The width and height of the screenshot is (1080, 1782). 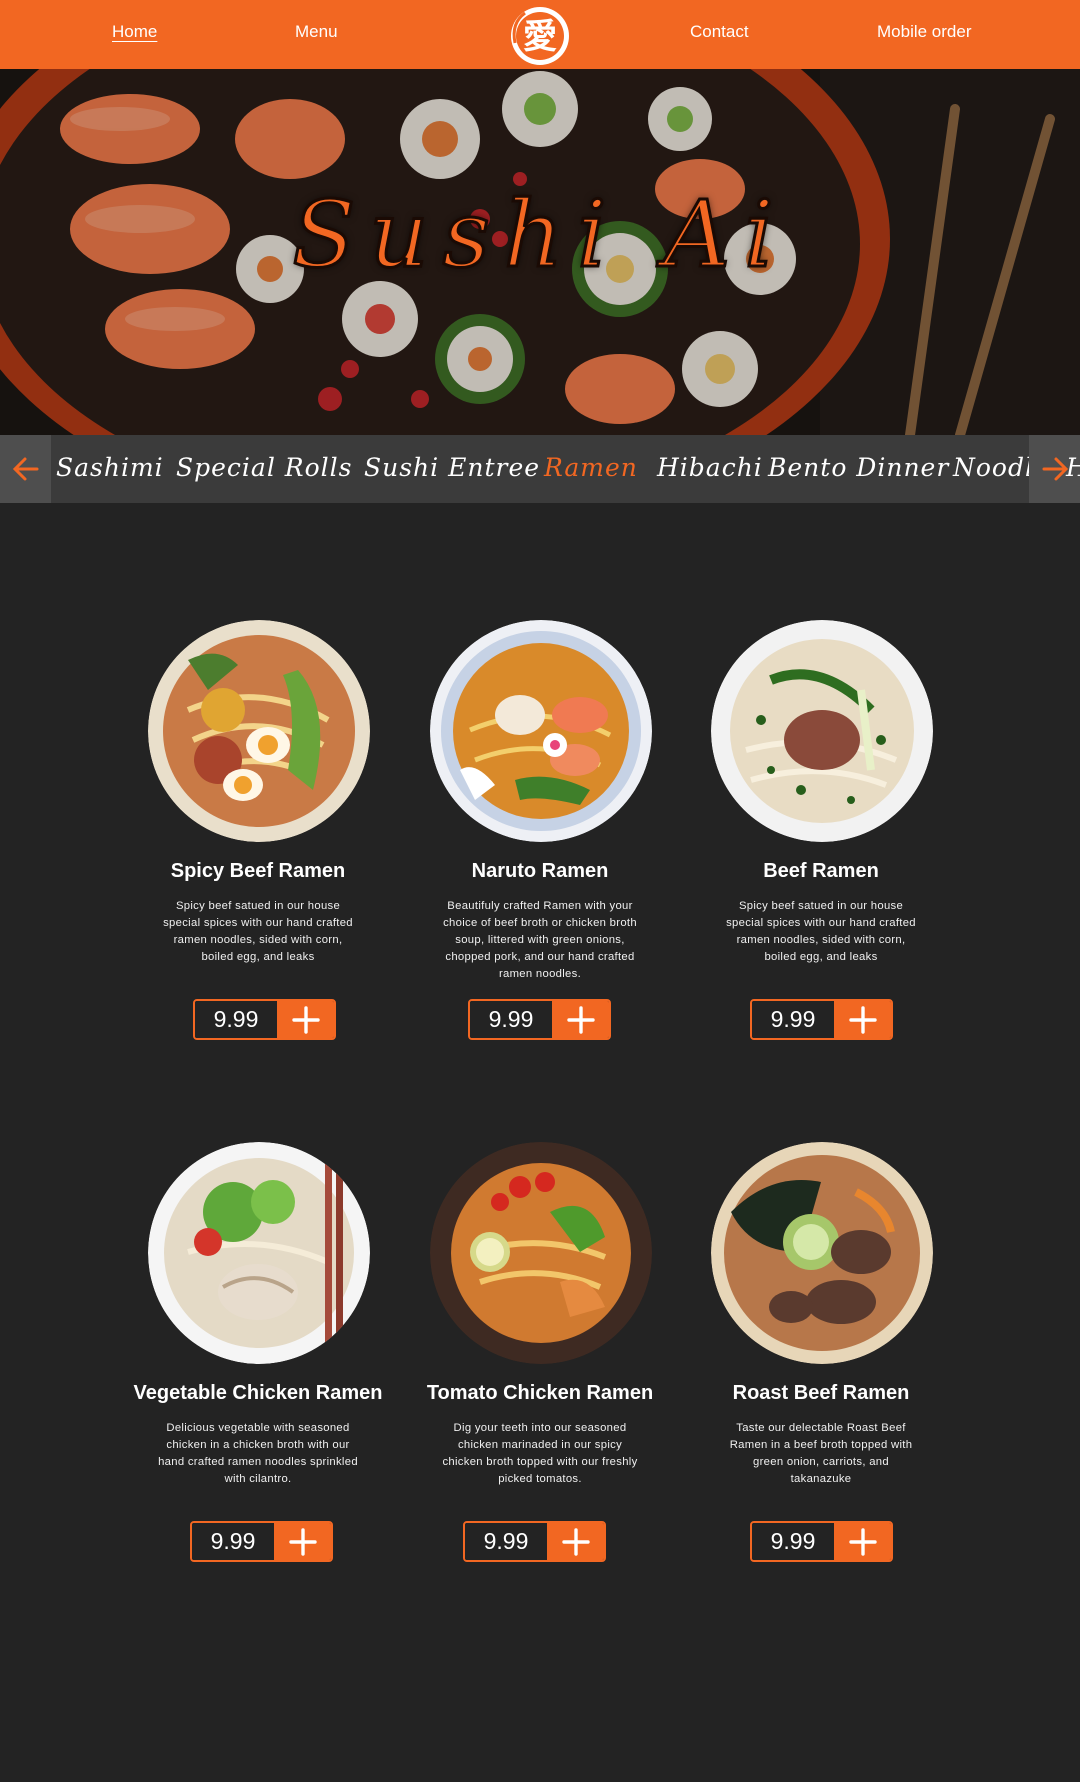 What do you see at coordinates (264, 467) in the screenshot?
I see `category-item-special-rolls: Special Rolls` at bounding box center [264, 467].